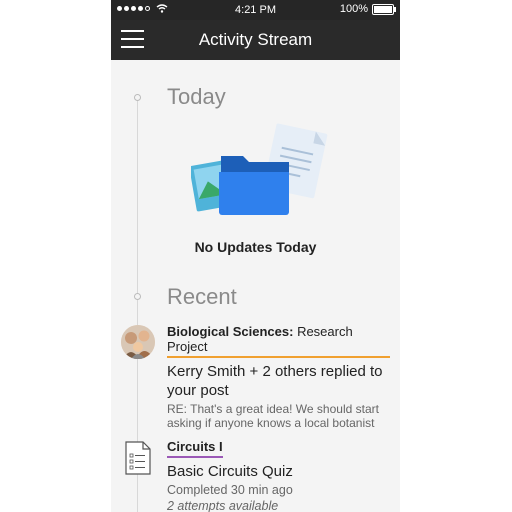  Describe the element at coordinates (353, 9) in the screenshot. I see `battery-percent: 100%` at that location.